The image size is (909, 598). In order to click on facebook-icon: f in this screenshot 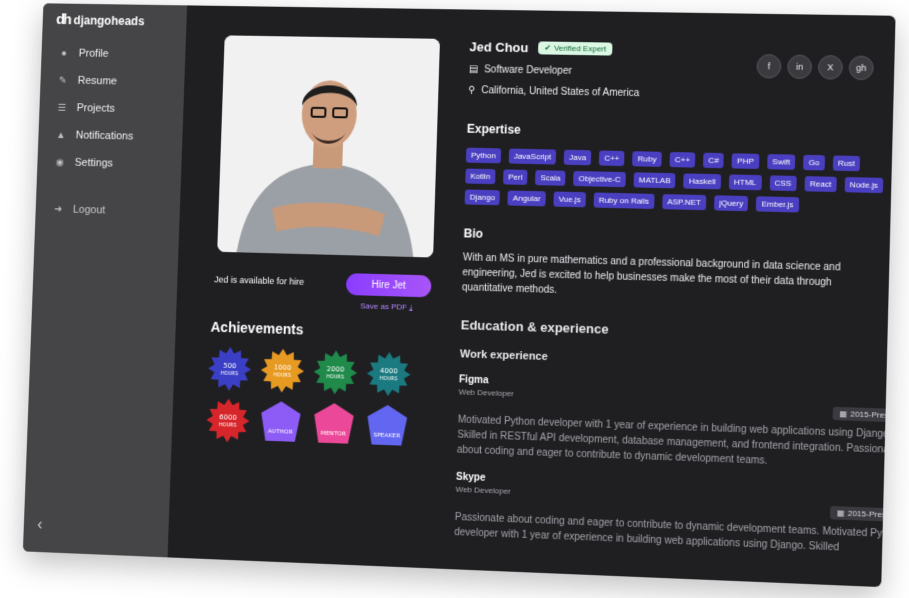, I will do `click(769, 66)`.